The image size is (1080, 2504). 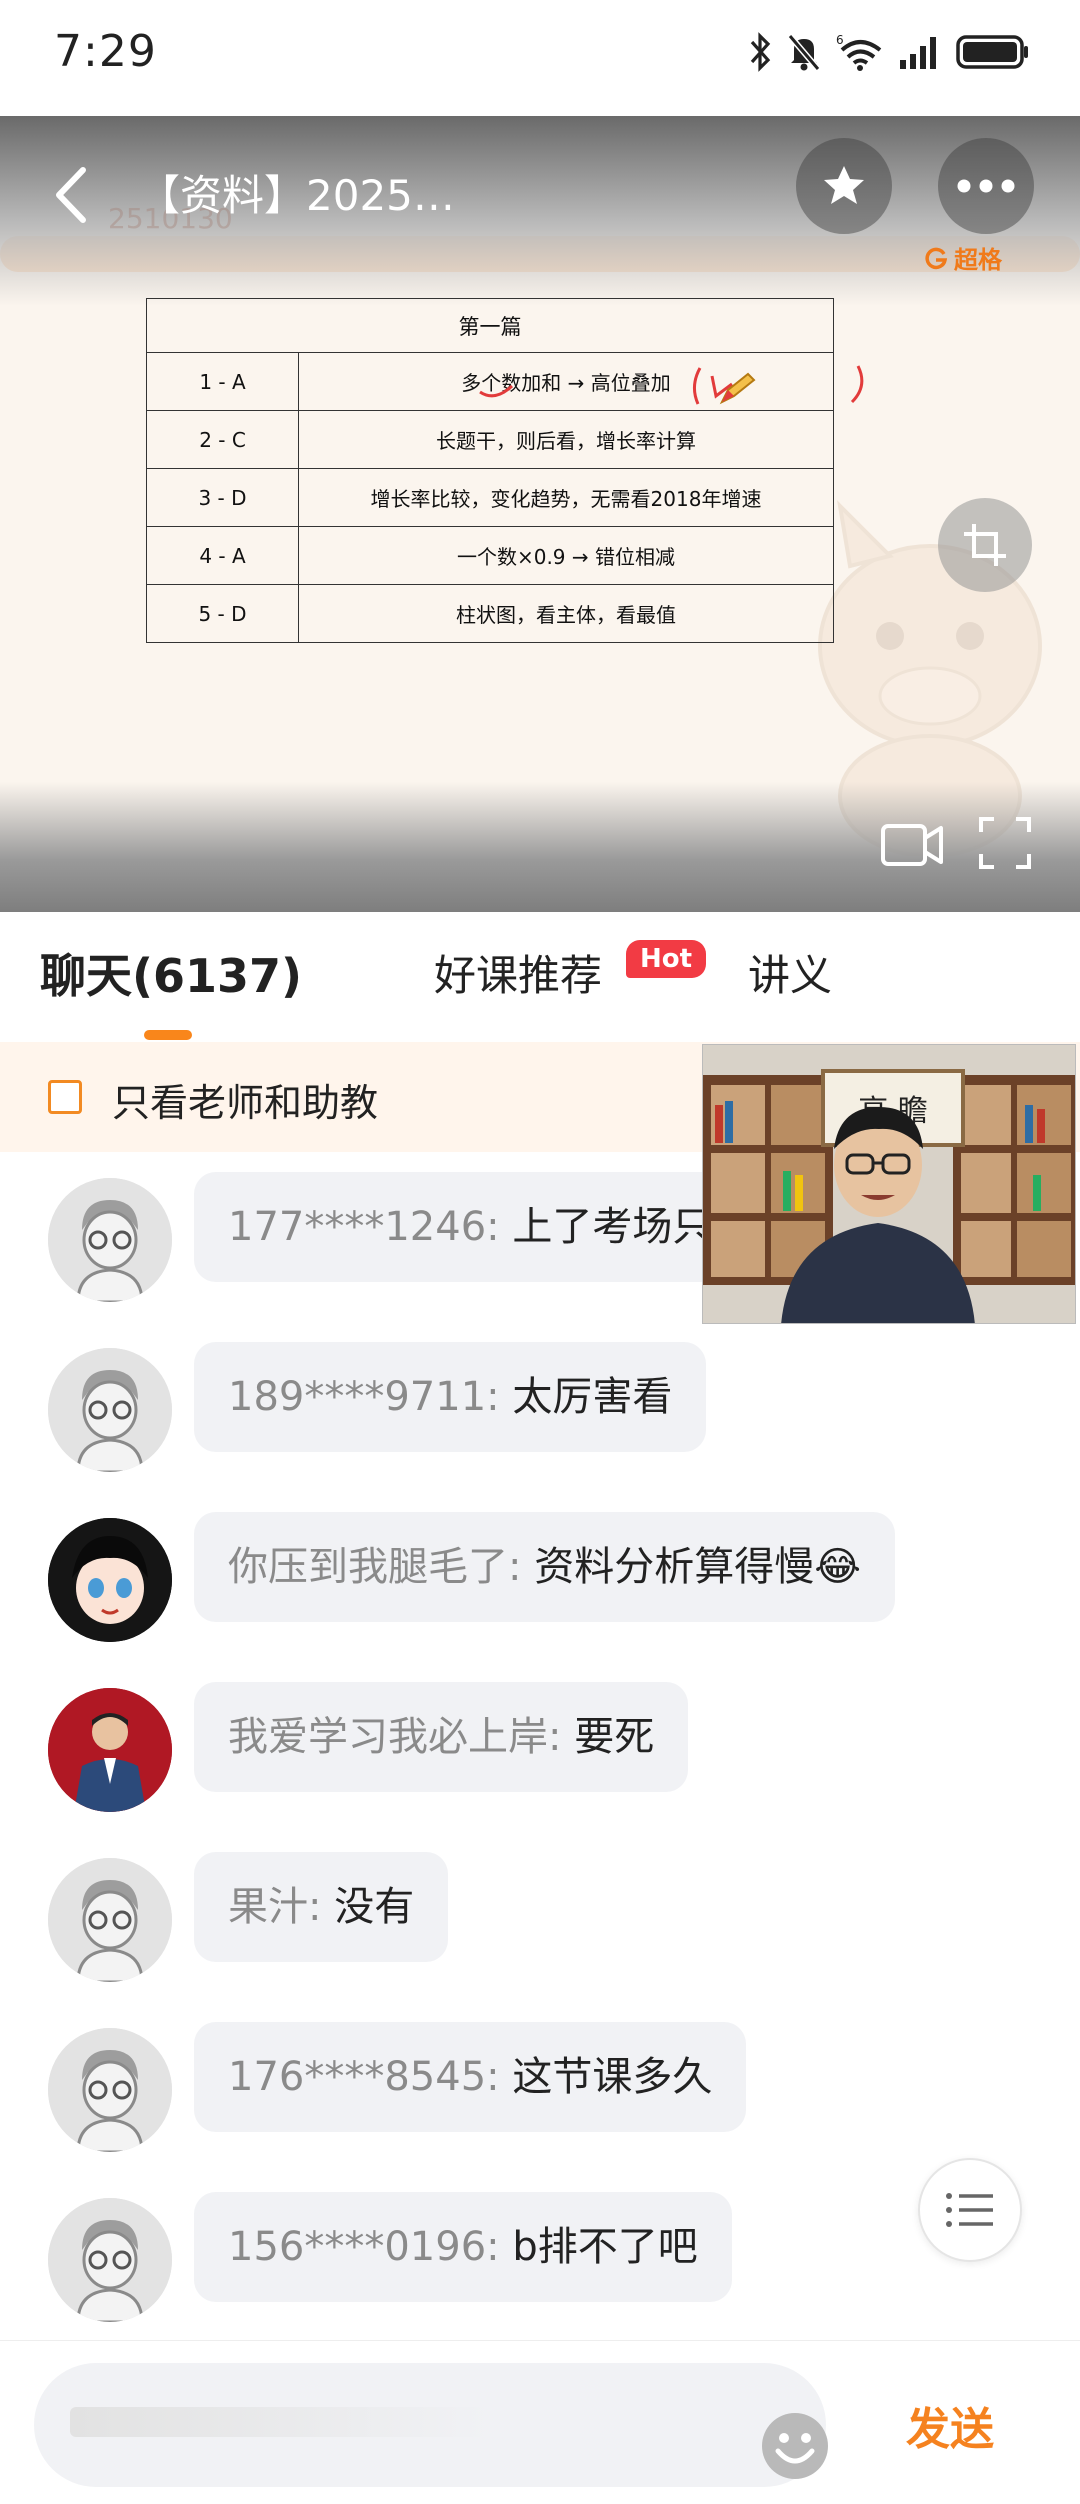 I want to click on anime-girl-avatar-icon, so click(x=110, y=1580).